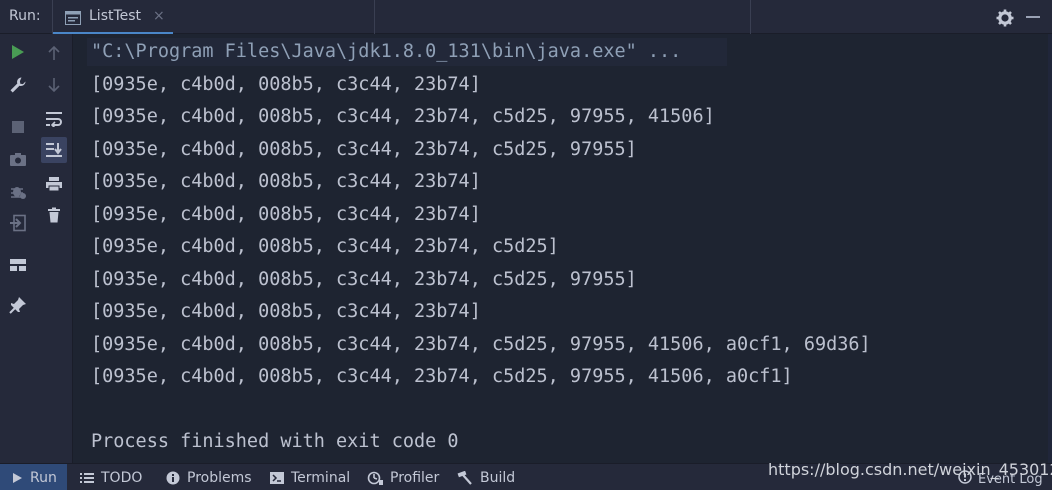 This screenshot has width=1052, height=490. Describe the element at coordinates (54, 53) in the screenshot. I see `up-arrow-icon` at that location.